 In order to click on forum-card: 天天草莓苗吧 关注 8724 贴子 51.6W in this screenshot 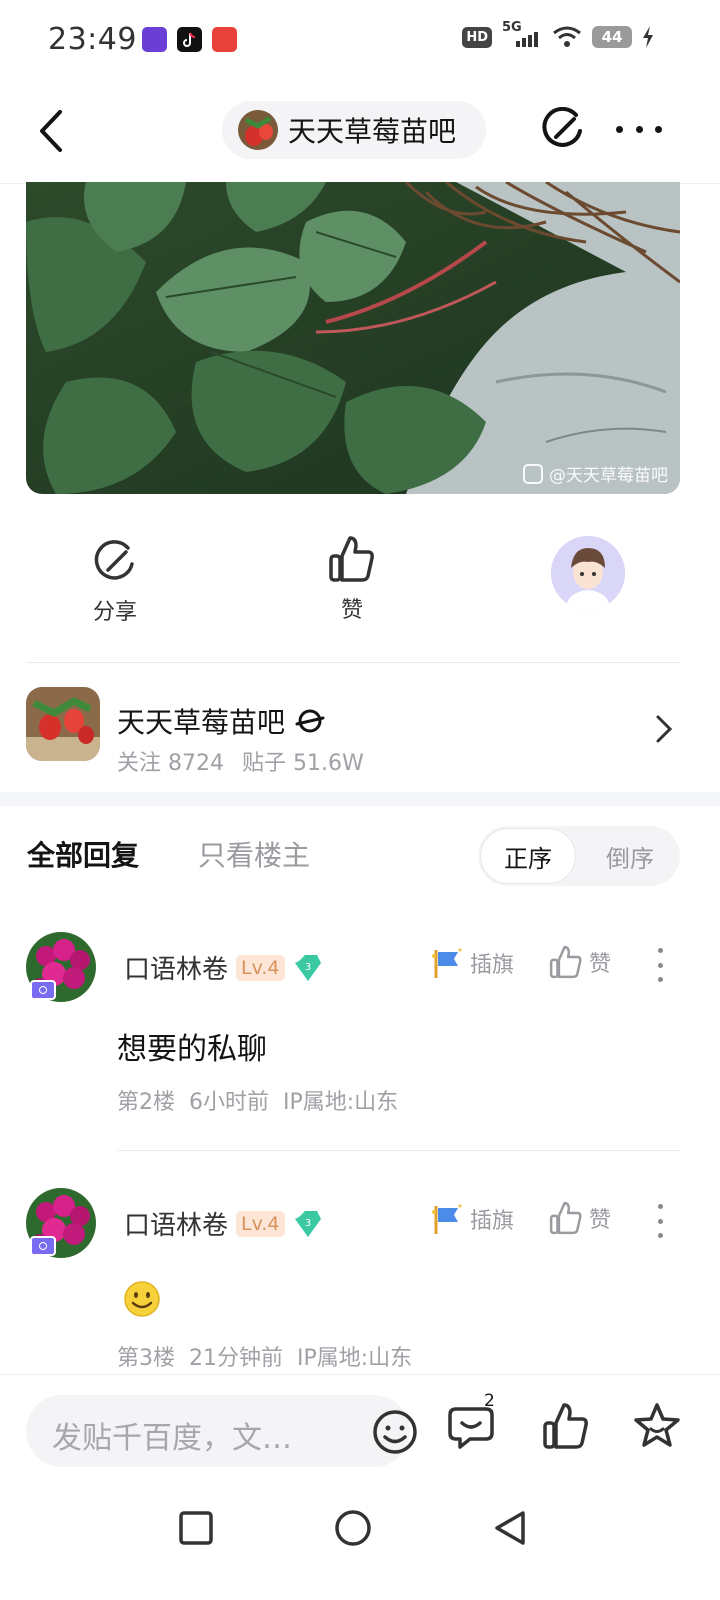, I will do `click(360, 727)`.